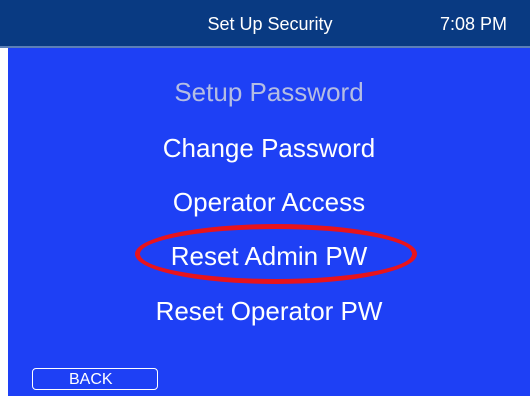 The image size is (530, 396). I want to click on back-button: BACK, so click(95, 379).